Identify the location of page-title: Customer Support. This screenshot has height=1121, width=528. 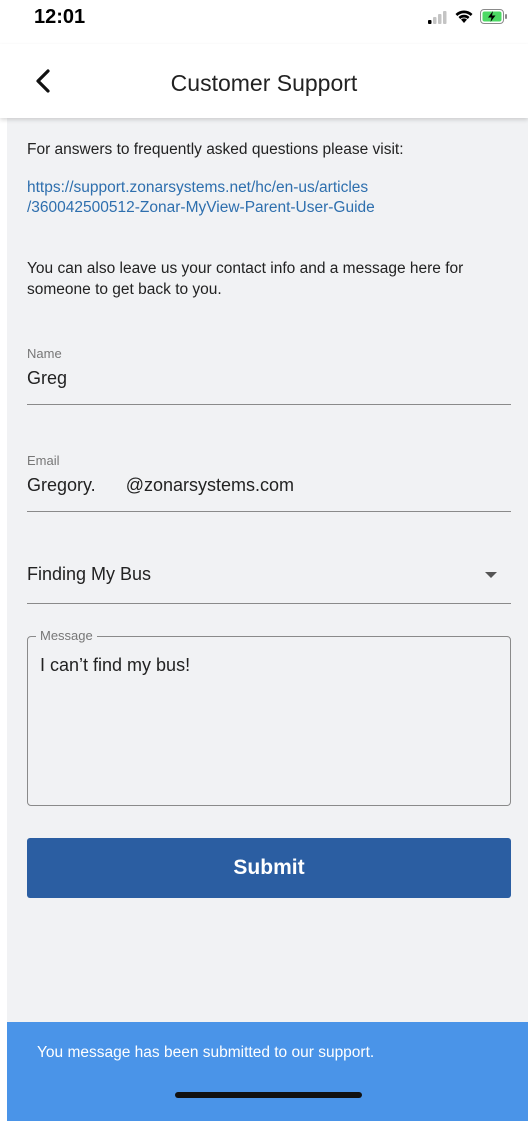
(264, 83).